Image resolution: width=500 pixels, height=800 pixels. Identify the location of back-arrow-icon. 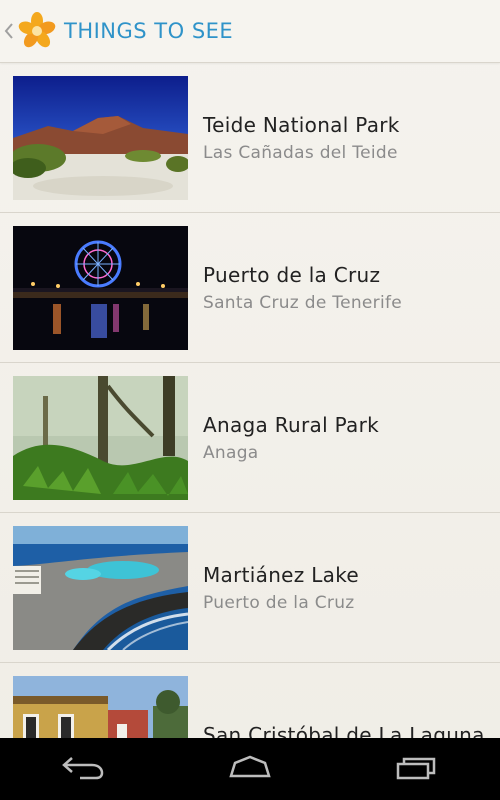
(83, 769).